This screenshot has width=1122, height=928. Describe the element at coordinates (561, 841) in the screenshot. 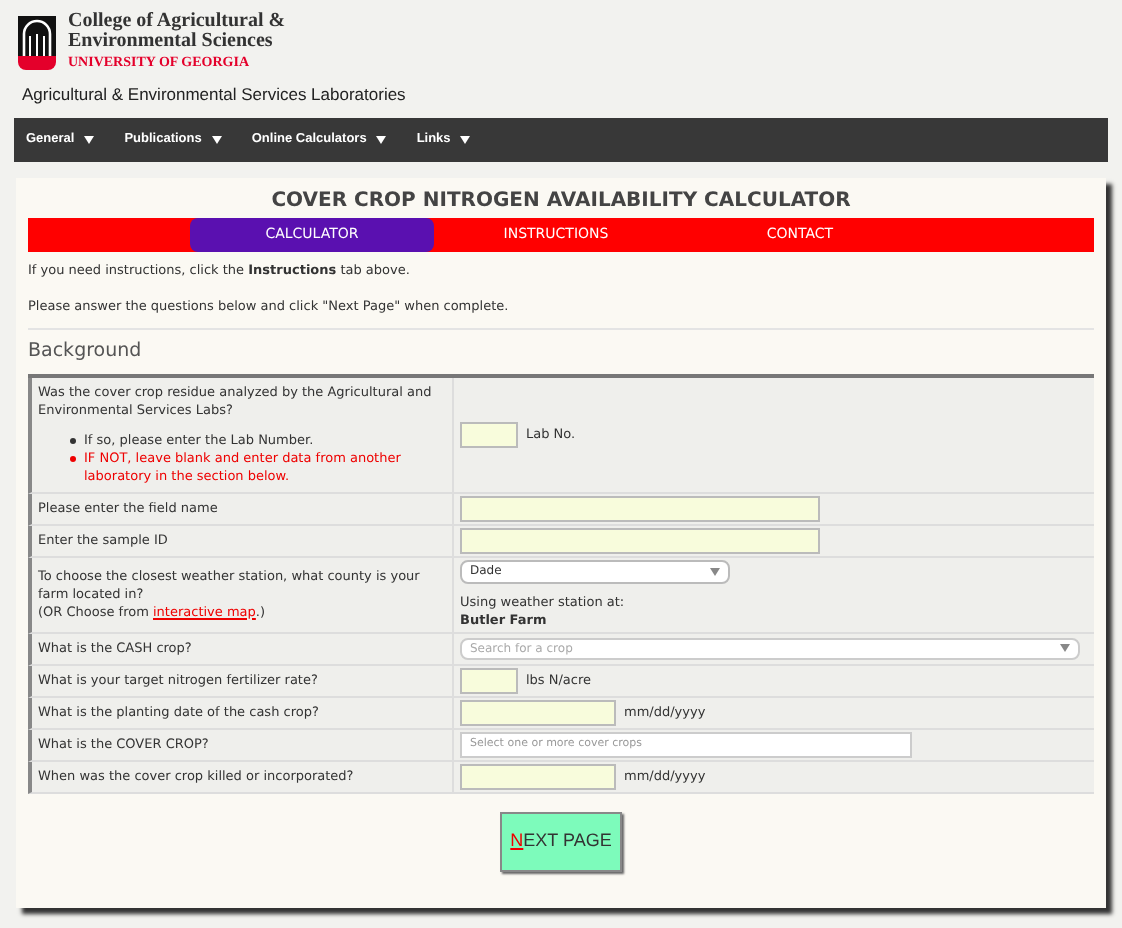

I see `next-page-button: NEXT PAGE` at that location.